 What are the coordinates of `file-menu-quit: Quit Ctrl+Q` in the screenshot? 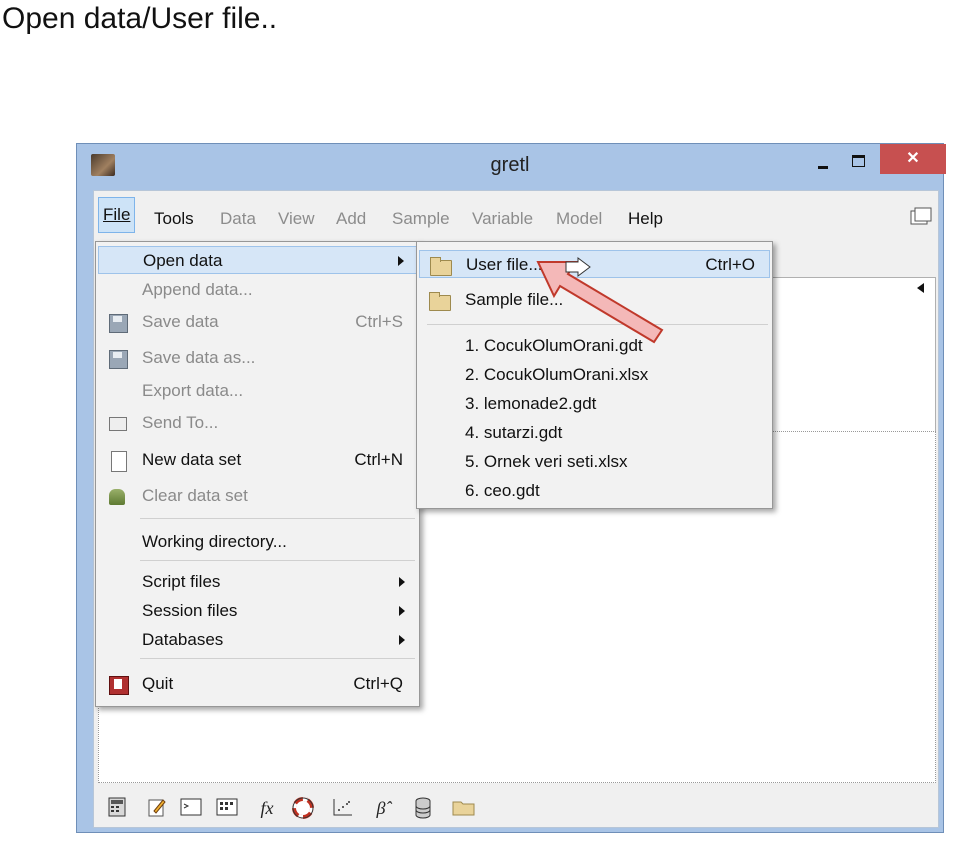 It's located at (257, 684).